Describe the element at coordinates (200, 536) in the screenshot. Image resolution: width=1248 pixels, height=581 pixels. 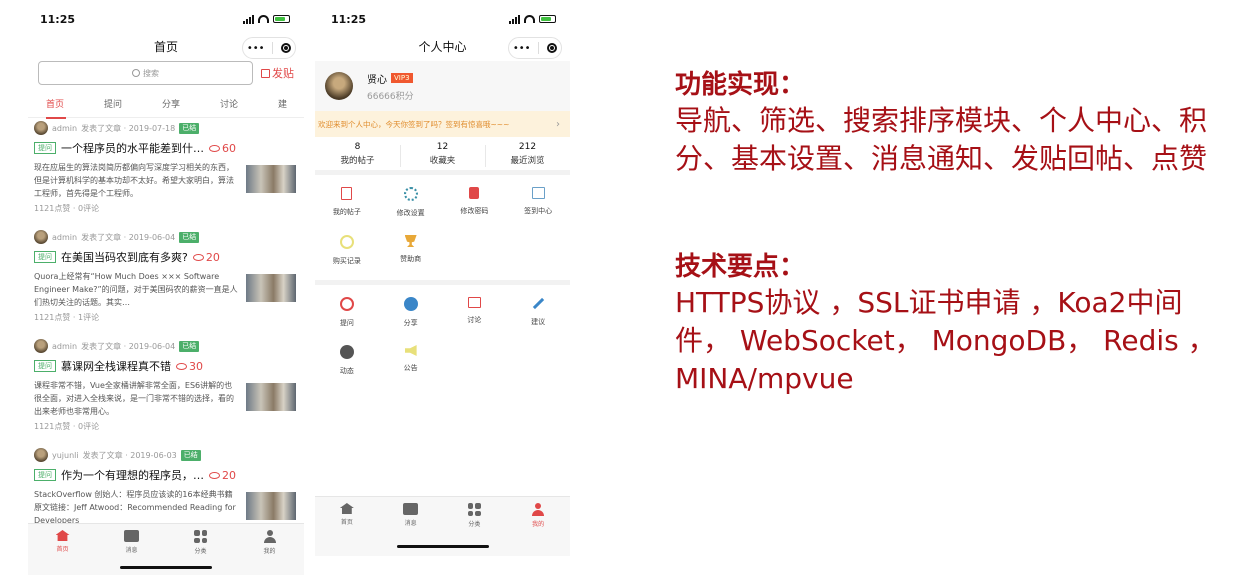
I see `grid-icon` at that location.